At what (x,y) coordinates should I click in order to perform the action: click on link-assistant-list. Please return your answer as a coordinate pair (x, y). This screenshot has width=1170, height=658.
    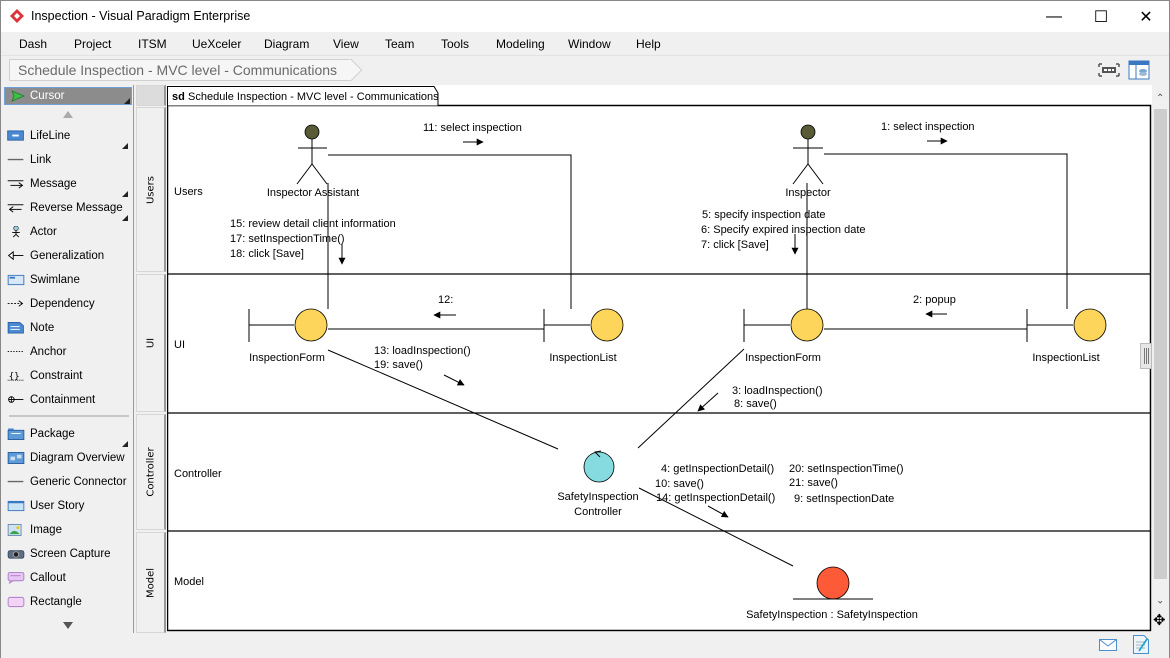
    Looking at the image, I should click on (450, 231).